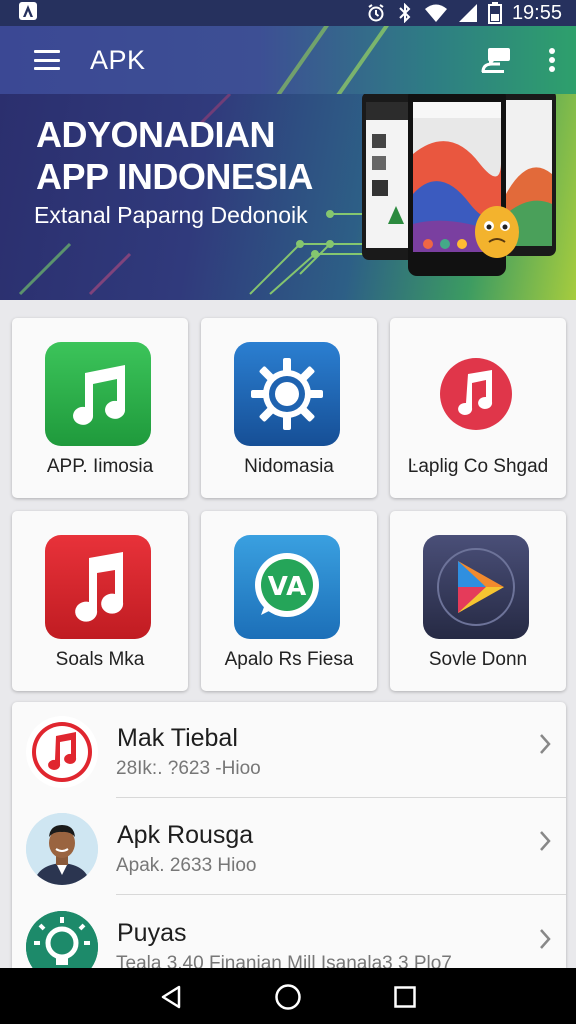  I want to click on app-card: Sovle Donn, so click(478, 601).